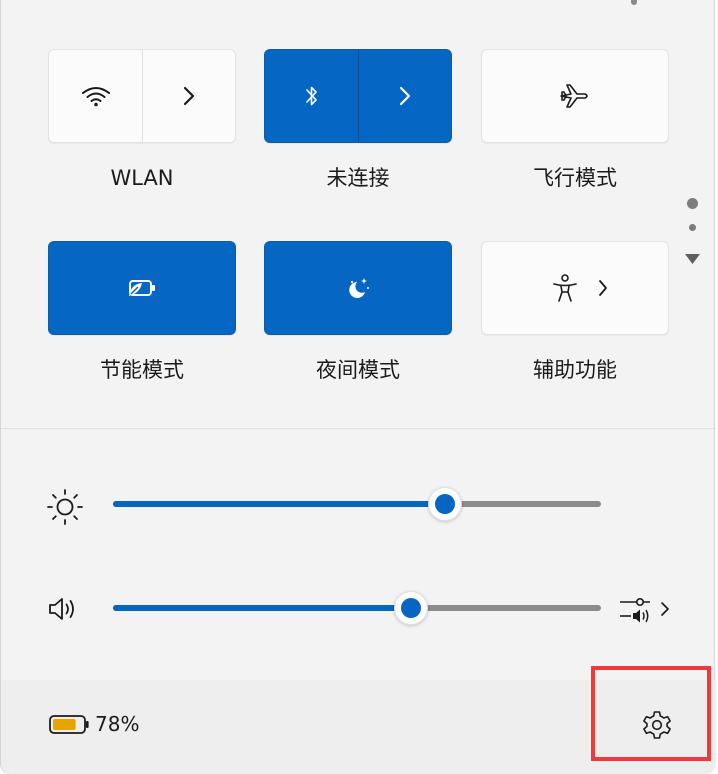  What do you see at coordinates (63, 609) in the screenshot?
I see `speaker-icon` at bounding box center [63, 609].